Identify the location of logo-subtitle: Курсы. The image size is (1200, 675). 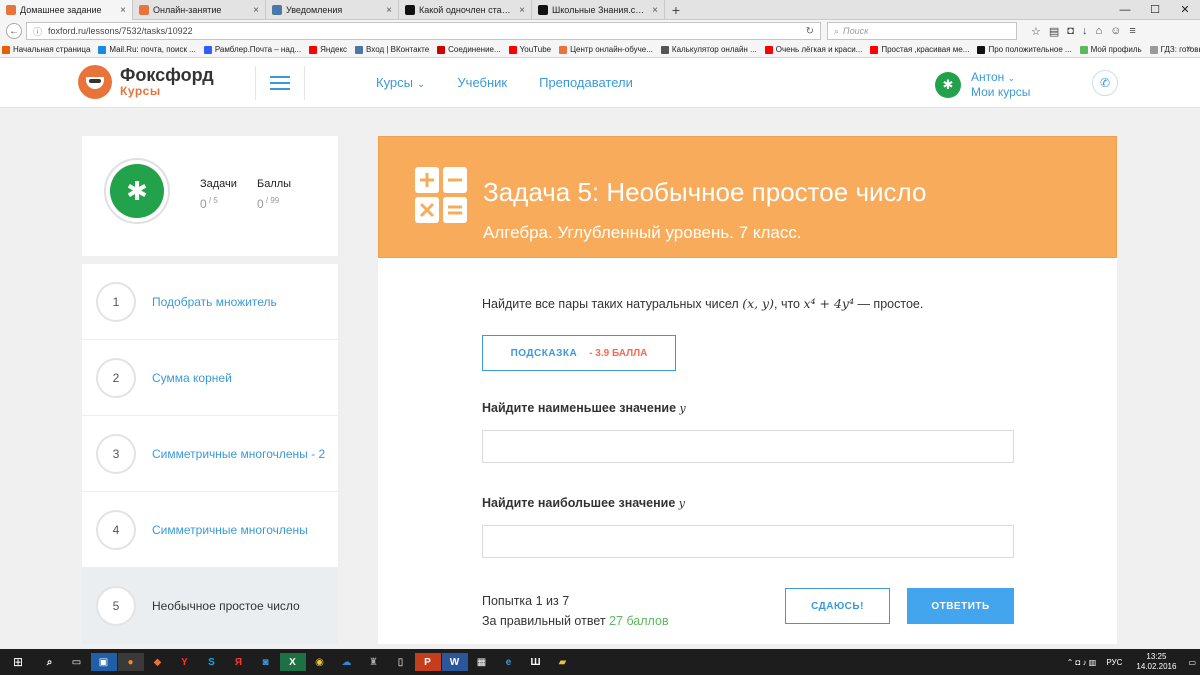
(140, 91).